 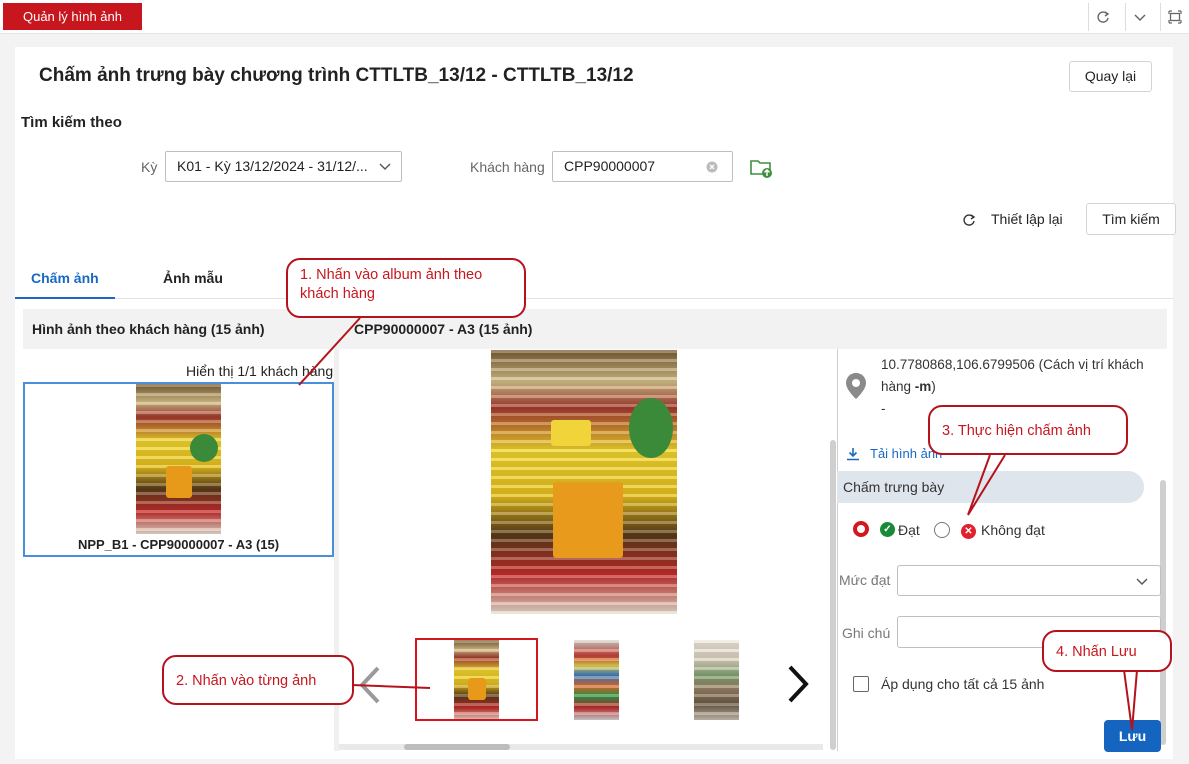 What do you see at coordinates (833, 595) in the screenshot?
I see `viewer-scrollbar` at bounding box center [833, 595].